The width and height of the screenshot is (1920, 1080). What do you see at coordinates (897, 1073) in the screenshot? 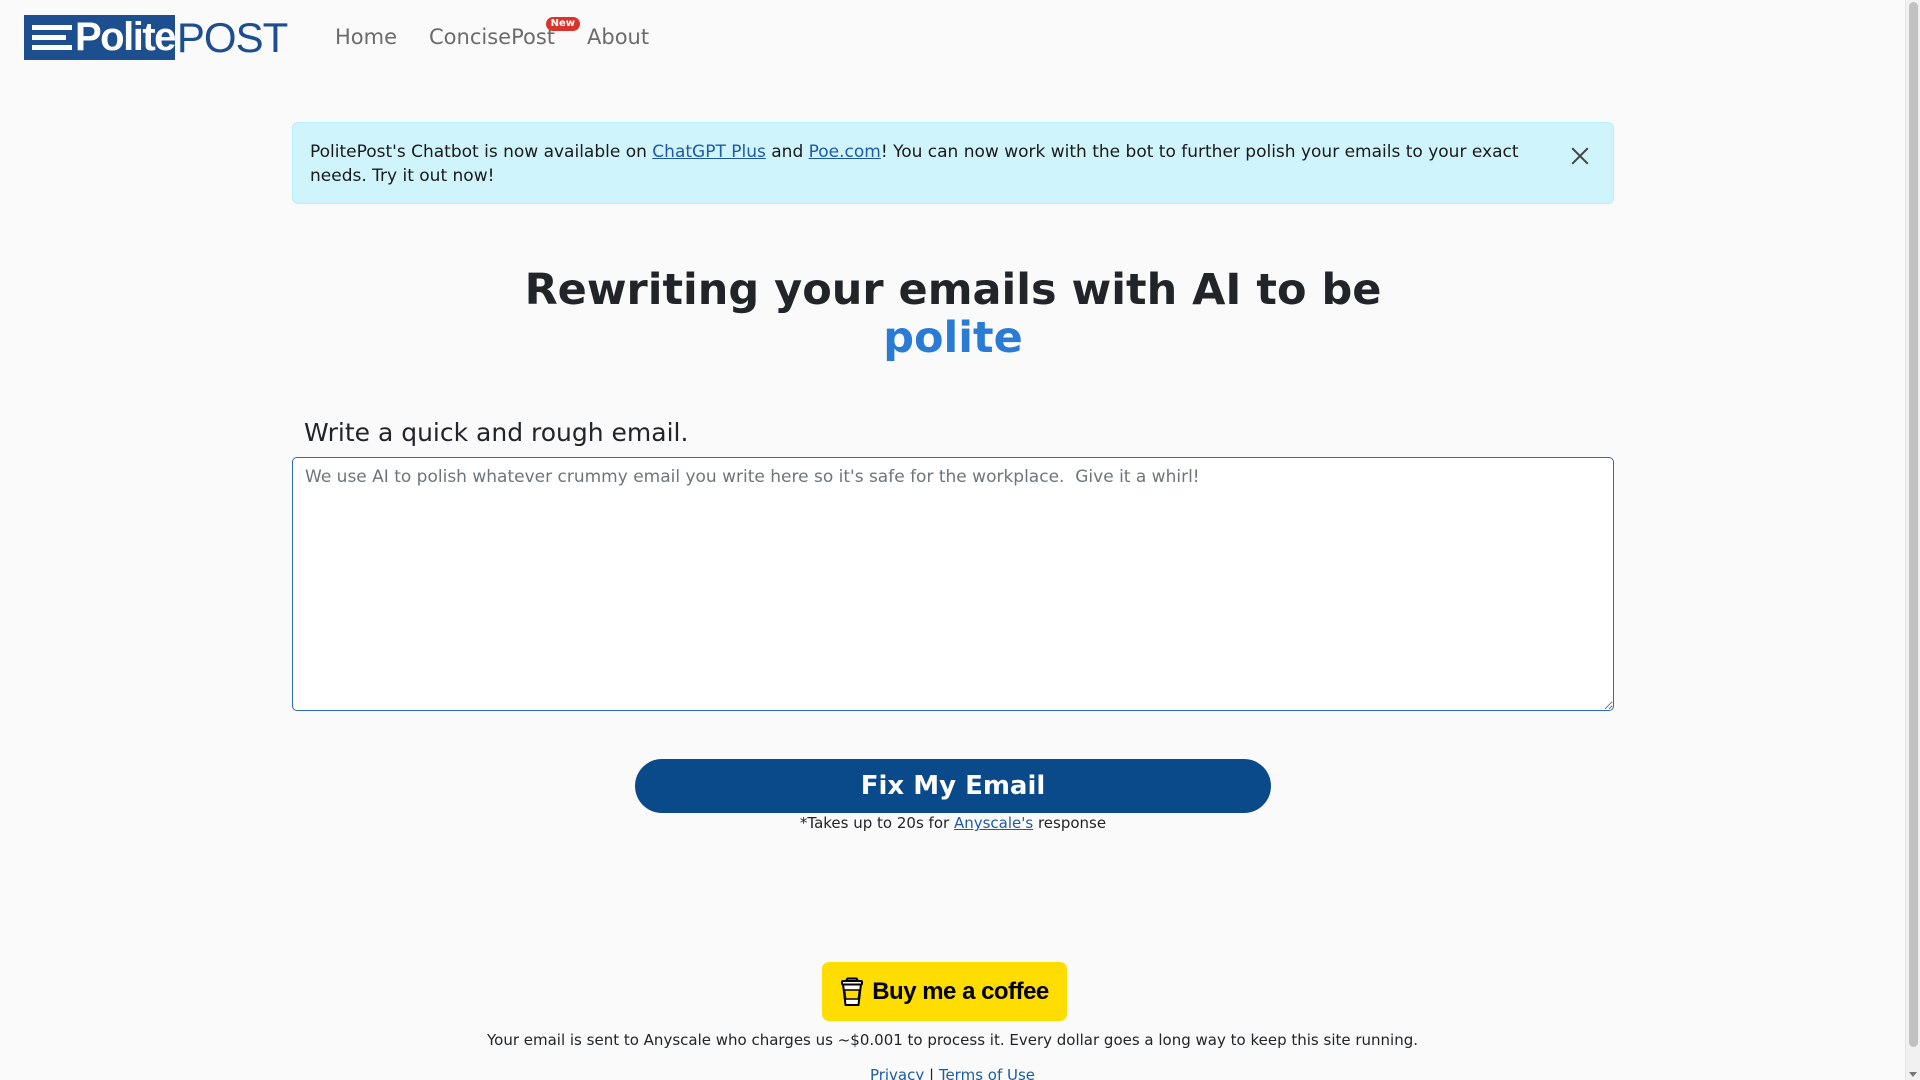
I see `privacy-link: Privacy` at bounding box center [897, 1073].